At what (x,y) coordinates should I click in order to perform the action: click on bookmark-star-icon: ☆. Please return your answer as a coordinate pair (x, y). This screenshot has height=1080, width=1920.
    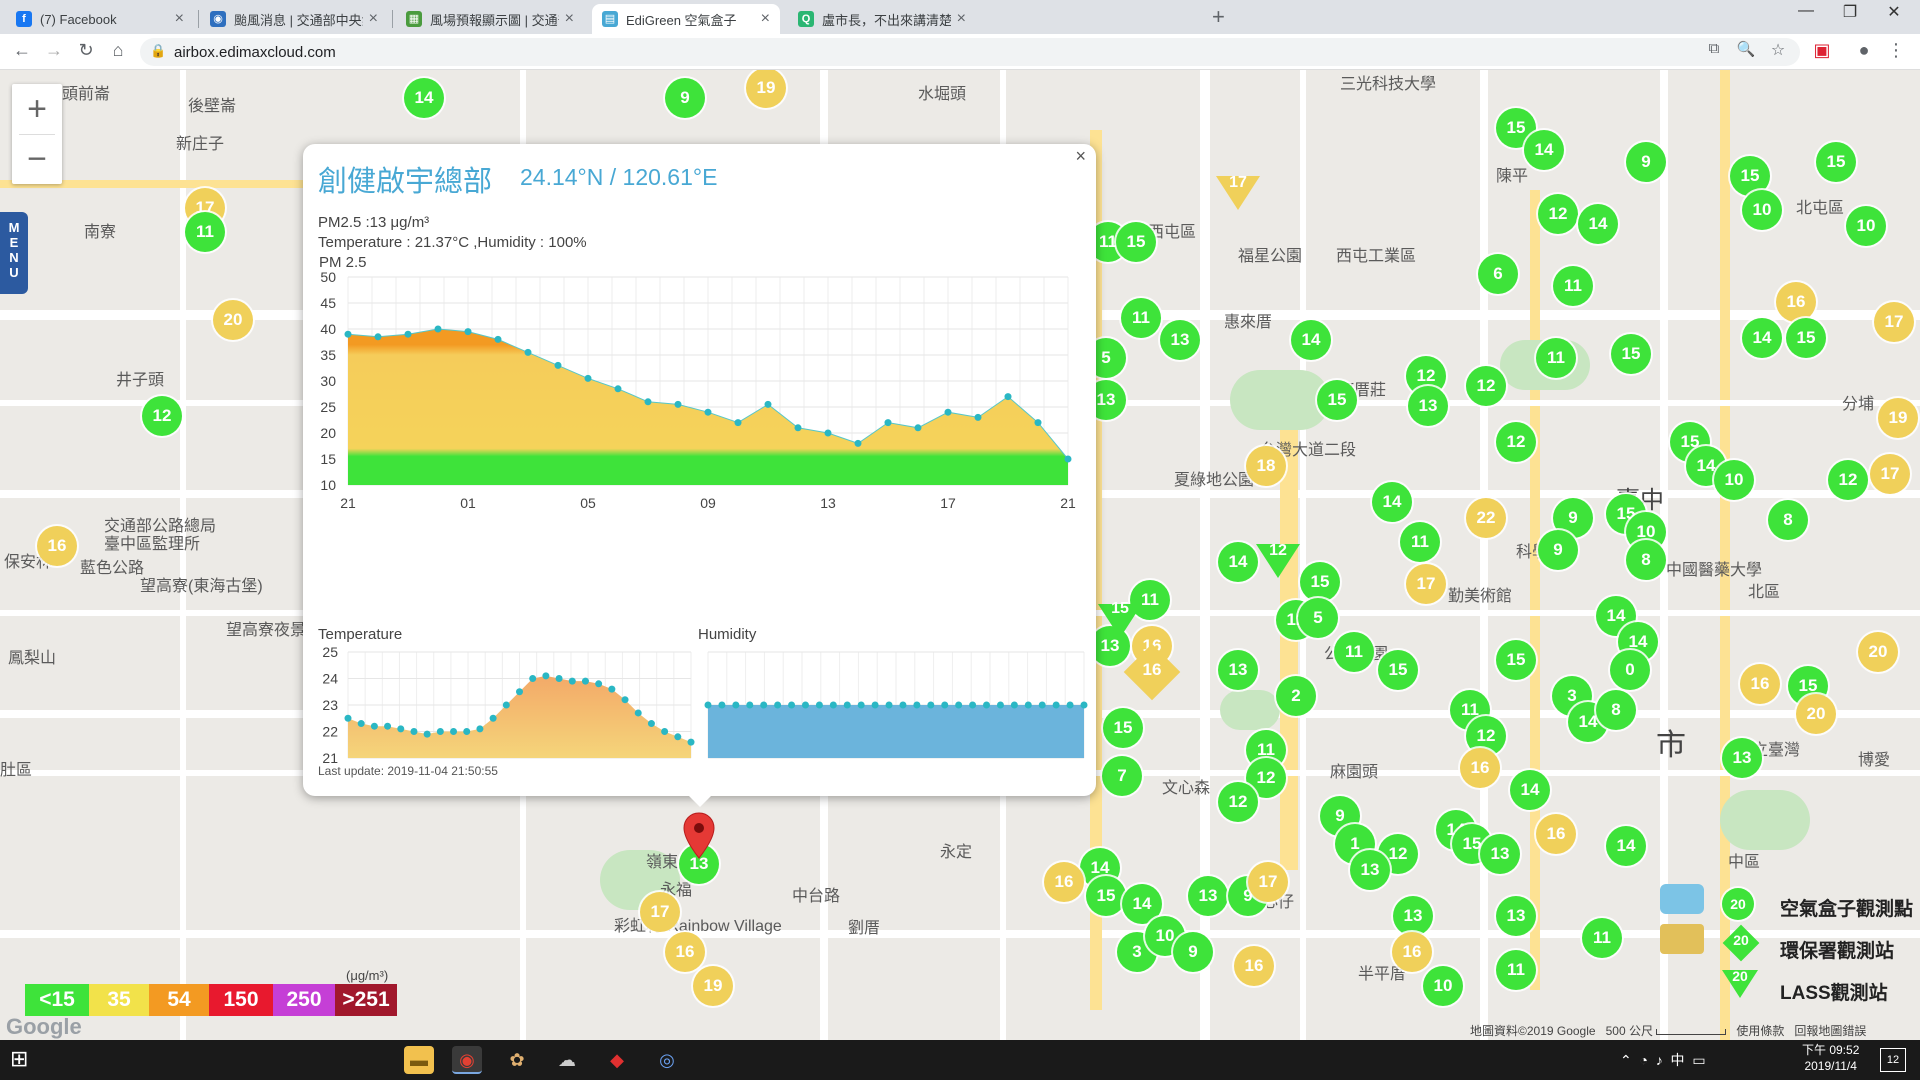
    Looking at the image, I should click on (1778, 50).